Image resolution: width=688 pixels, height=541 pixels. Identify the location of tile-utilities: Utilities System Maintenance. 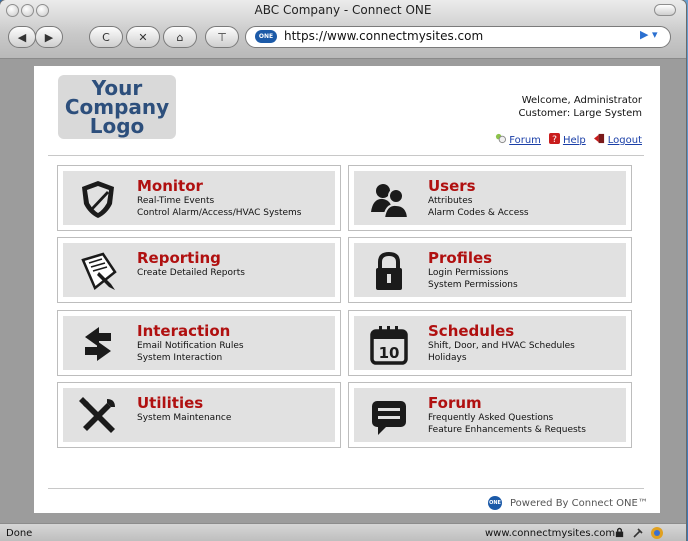
(199, 415).